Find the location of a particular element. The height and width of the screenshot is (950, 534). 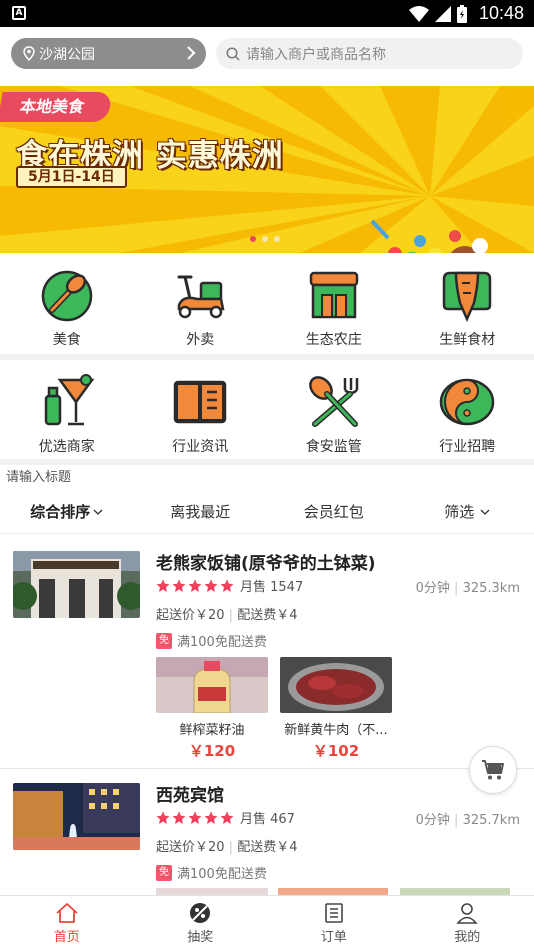

nav-label: 我的 is located at coordinates (467, 937).